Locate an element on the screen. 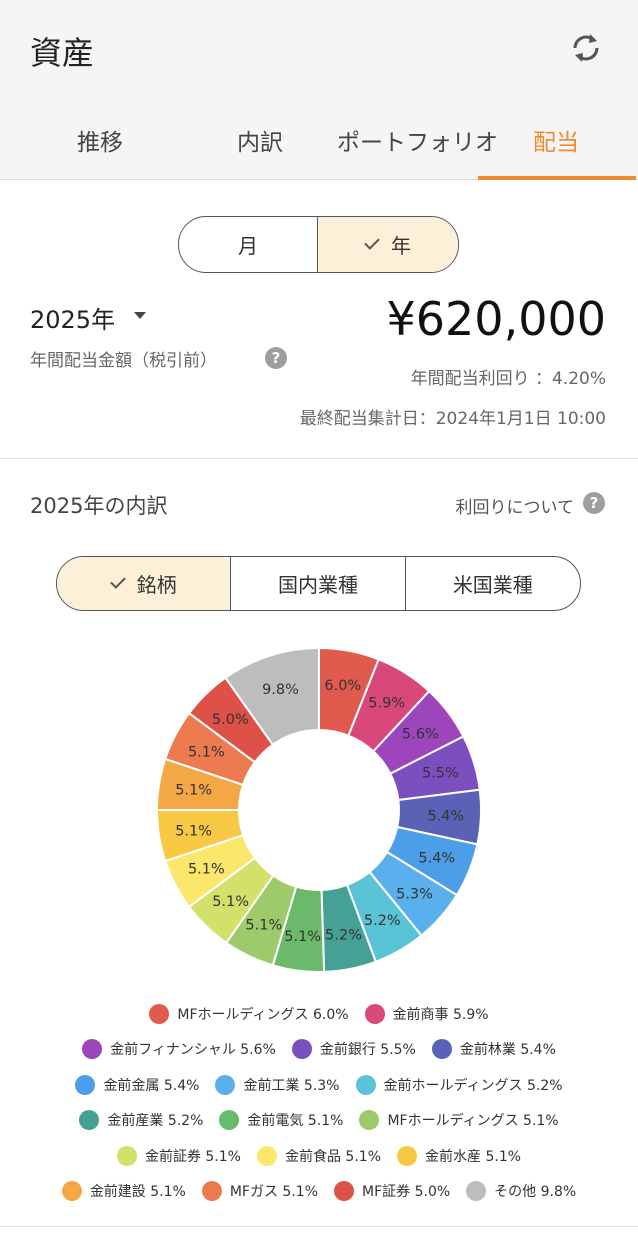 The height and width of the screenshot is (1234, 638). legend-item: 金前商事 5.9% is located at coordinates (426, 1013).